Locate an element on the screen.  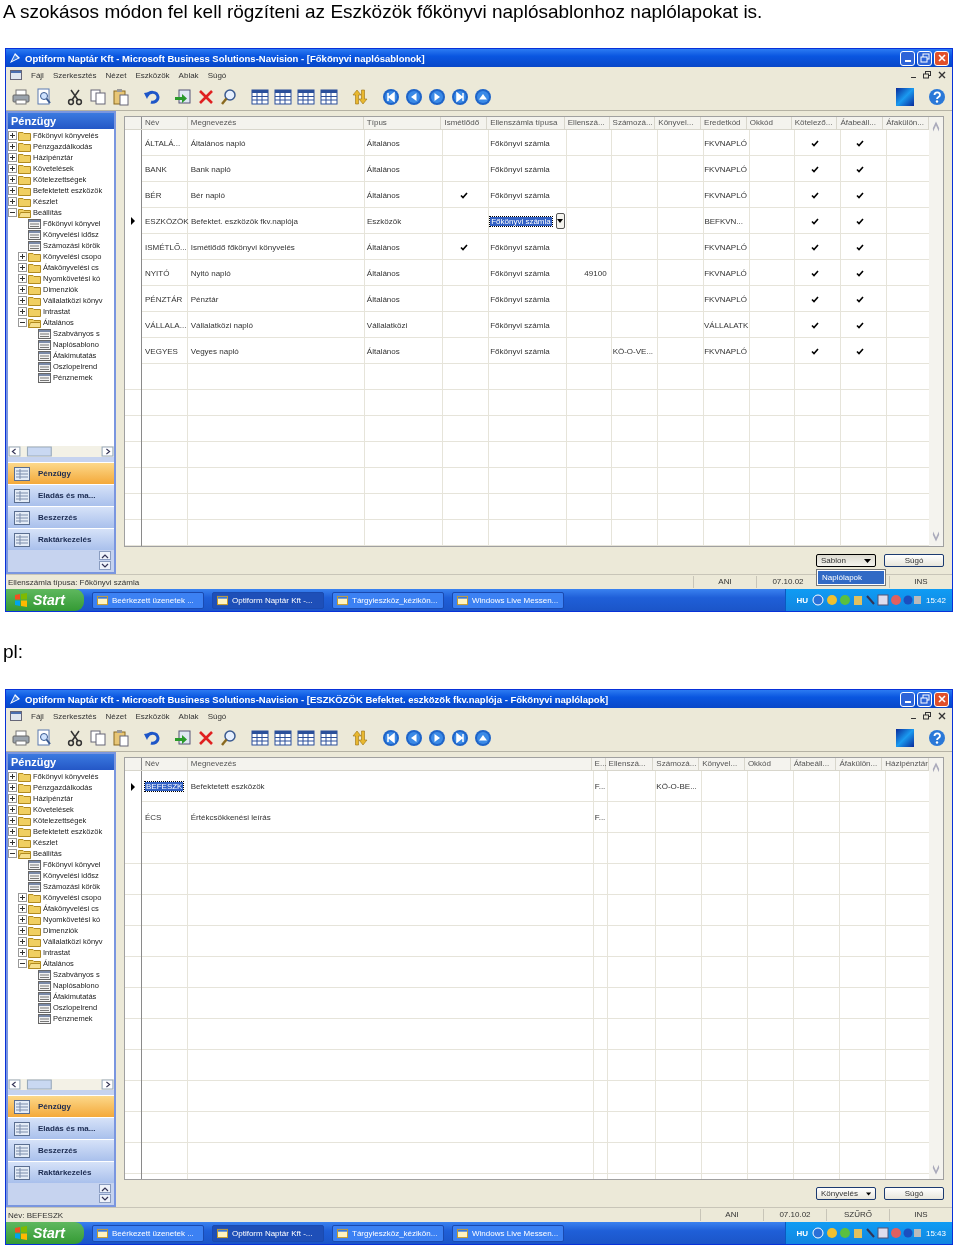
search-icon is located at coordinates (229, 96).